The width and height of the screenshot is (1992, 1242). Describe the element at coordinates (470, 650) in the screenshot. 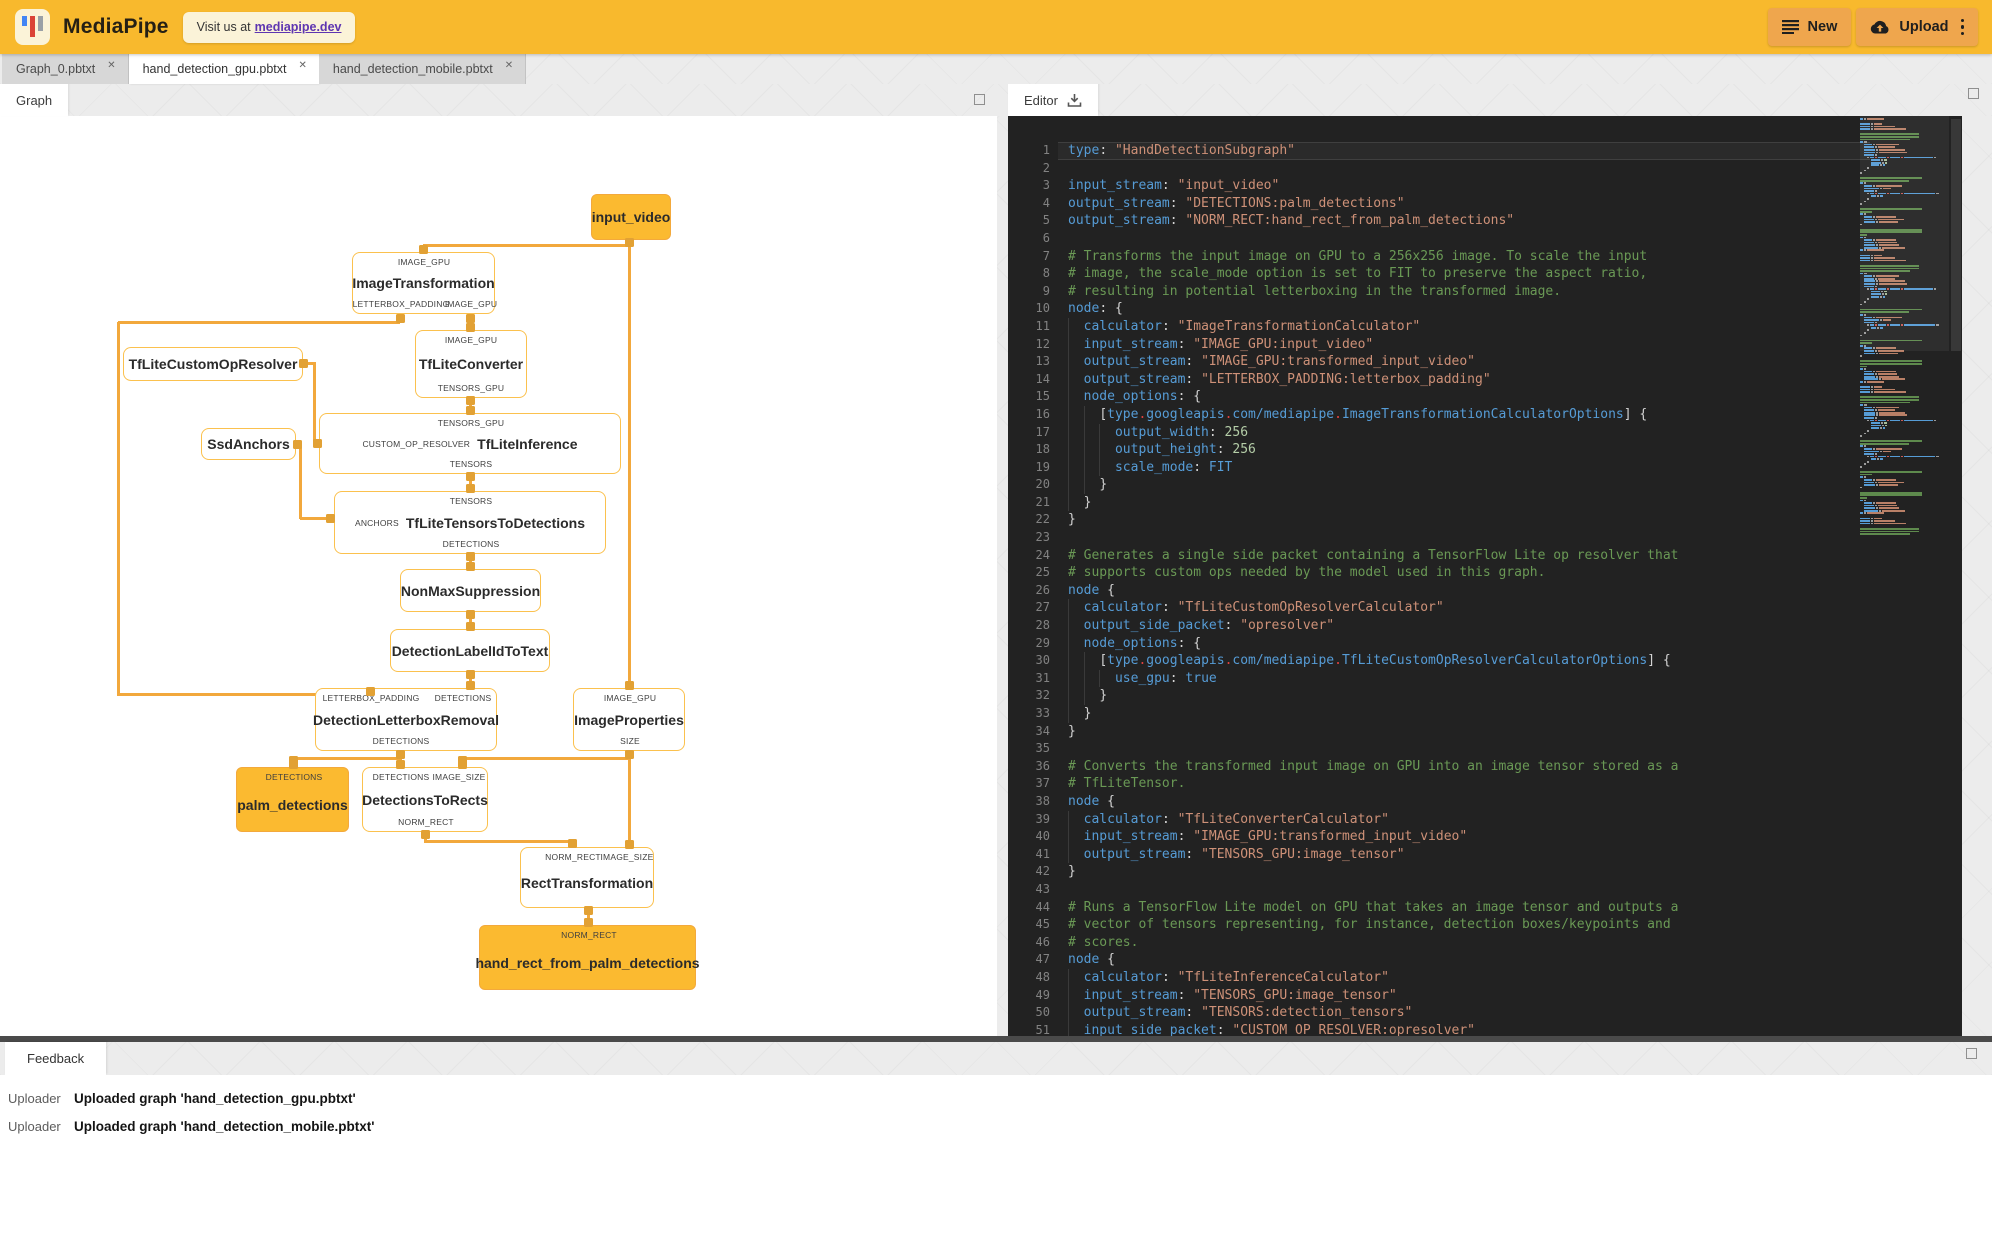

I see `graph-node-DetectionLabelIdToText: DetectionLabelIdToText` at that location.